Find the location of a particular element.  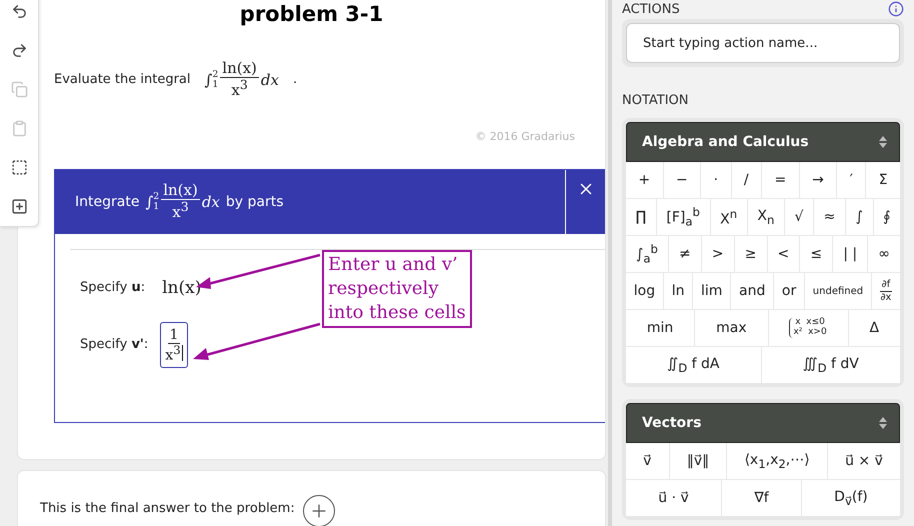

notation-button: ∇f is located at coordinates (761, 498).